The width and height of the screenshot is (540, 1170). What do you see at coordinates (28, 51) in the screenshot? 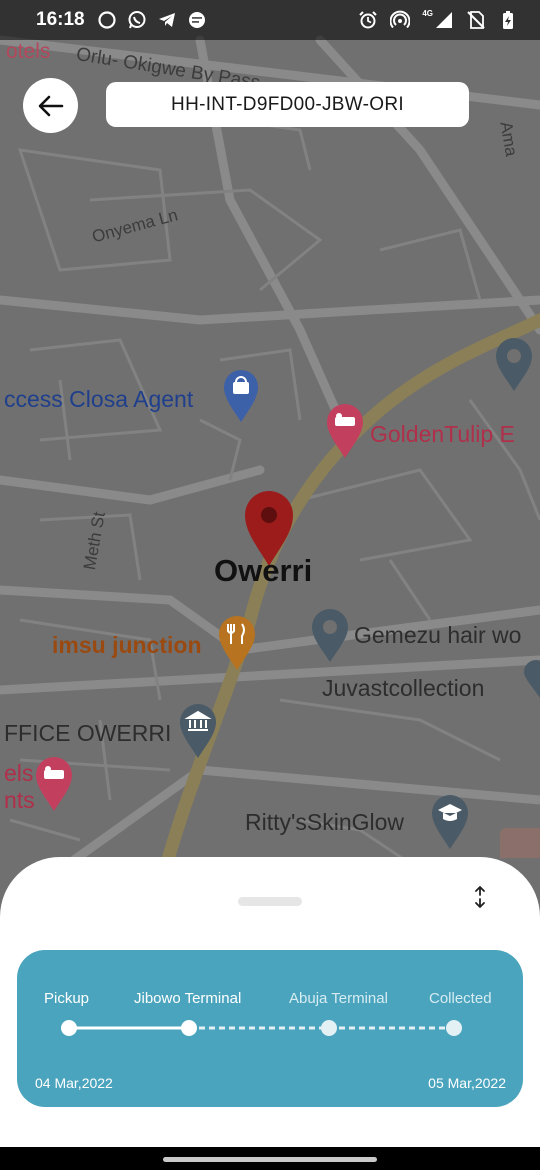
I see `map-label-otels: otels` at bounding box center [28, 51].